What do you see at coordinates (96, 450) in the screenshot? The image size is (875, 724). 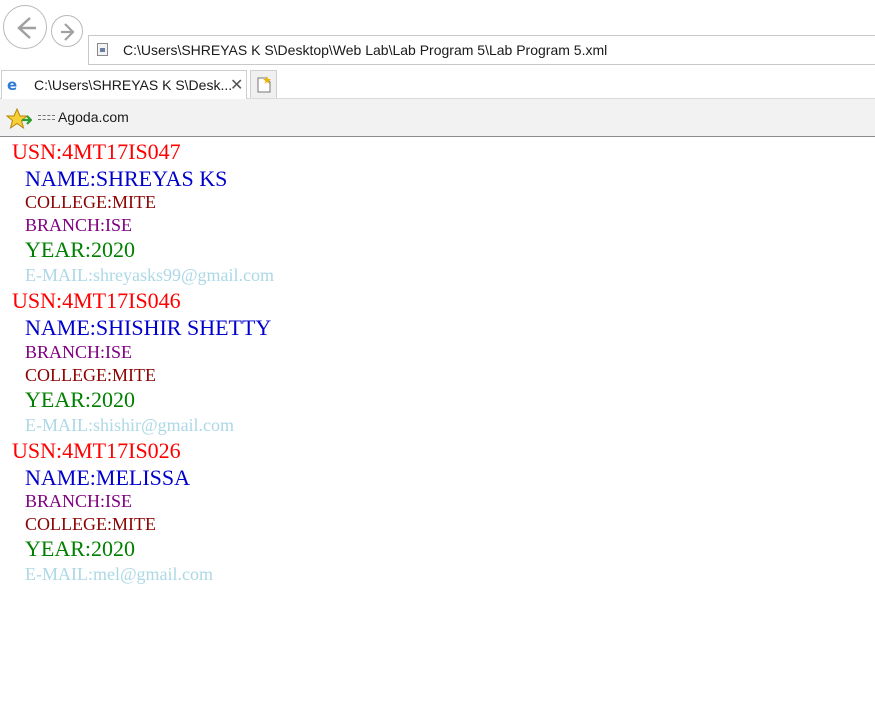 I see `student-usn: USN:4MT17IS026` at bounding box center [96, 450].